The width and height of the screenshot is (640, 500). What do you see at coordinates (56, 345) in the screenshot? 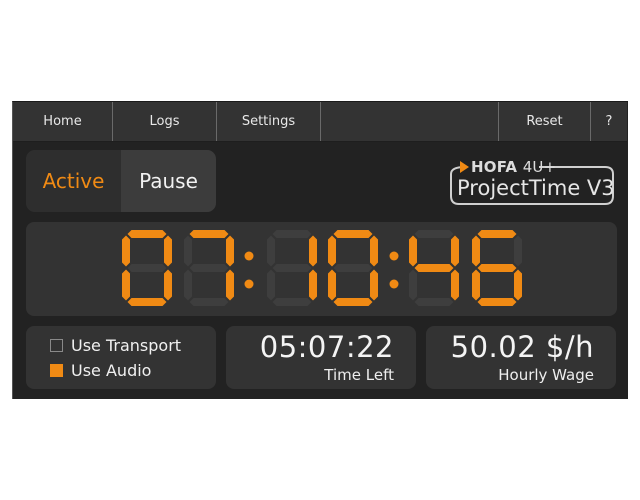
I see `use-transport-checkbox` at bounding box center [56, 345].